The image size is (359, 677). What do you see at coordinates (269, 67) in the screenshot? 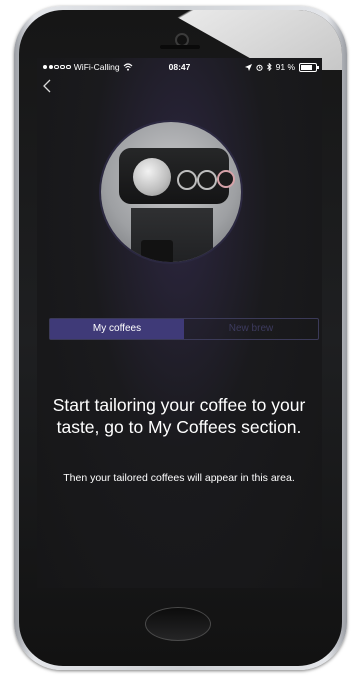
I see `bluetooth-icon` at bounding box center [269, 67].